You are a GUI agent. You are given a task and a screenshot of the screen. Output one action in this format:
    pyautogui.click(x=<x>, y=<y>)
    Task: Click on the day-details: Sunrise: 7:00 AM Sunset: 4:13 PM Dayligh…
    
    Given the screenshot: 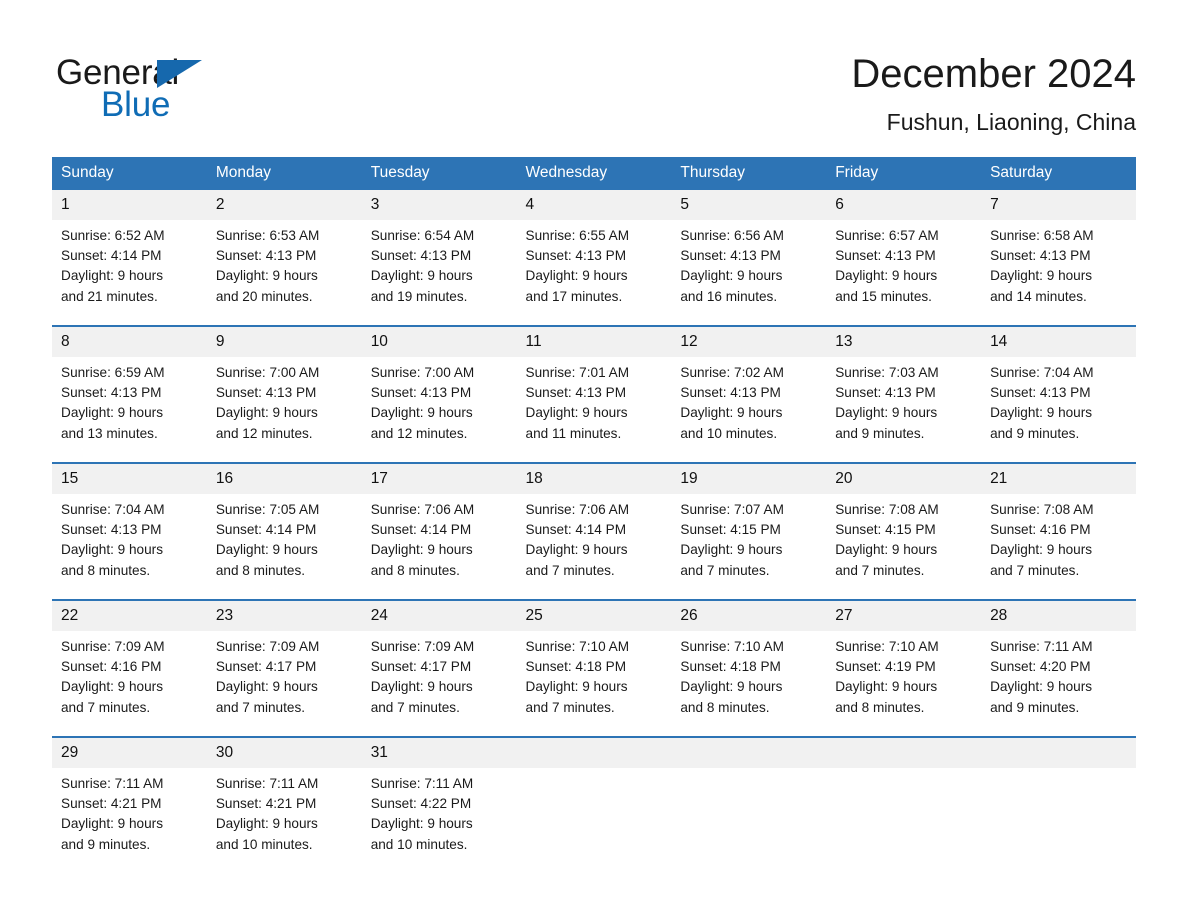 What is the action you would take?
    pyautogui.click(x=439, y=400)
    